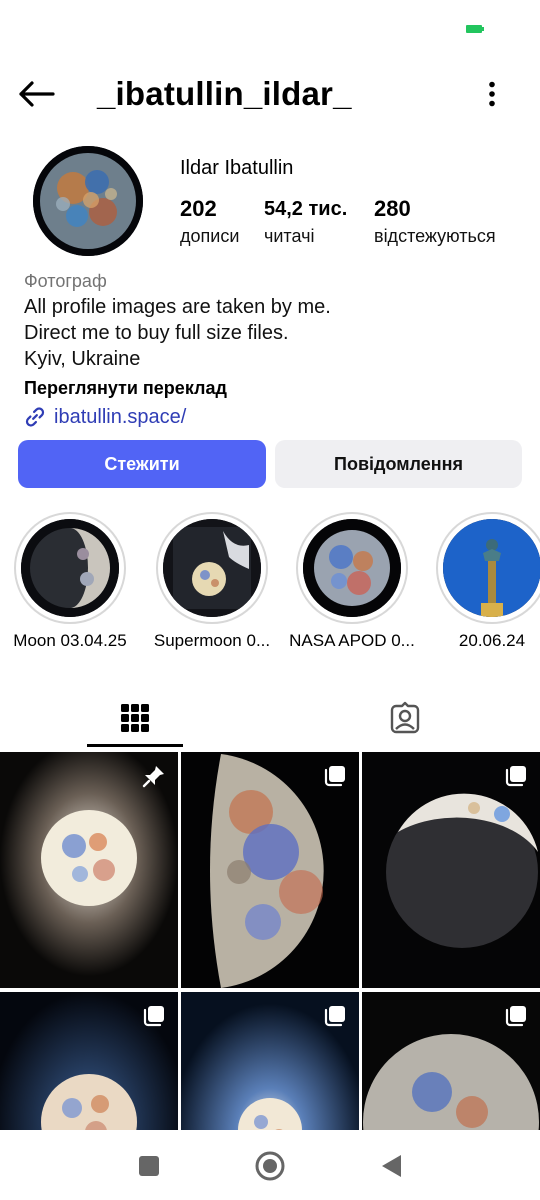  I want to click on tagged-user-icon, so click(405, 717).